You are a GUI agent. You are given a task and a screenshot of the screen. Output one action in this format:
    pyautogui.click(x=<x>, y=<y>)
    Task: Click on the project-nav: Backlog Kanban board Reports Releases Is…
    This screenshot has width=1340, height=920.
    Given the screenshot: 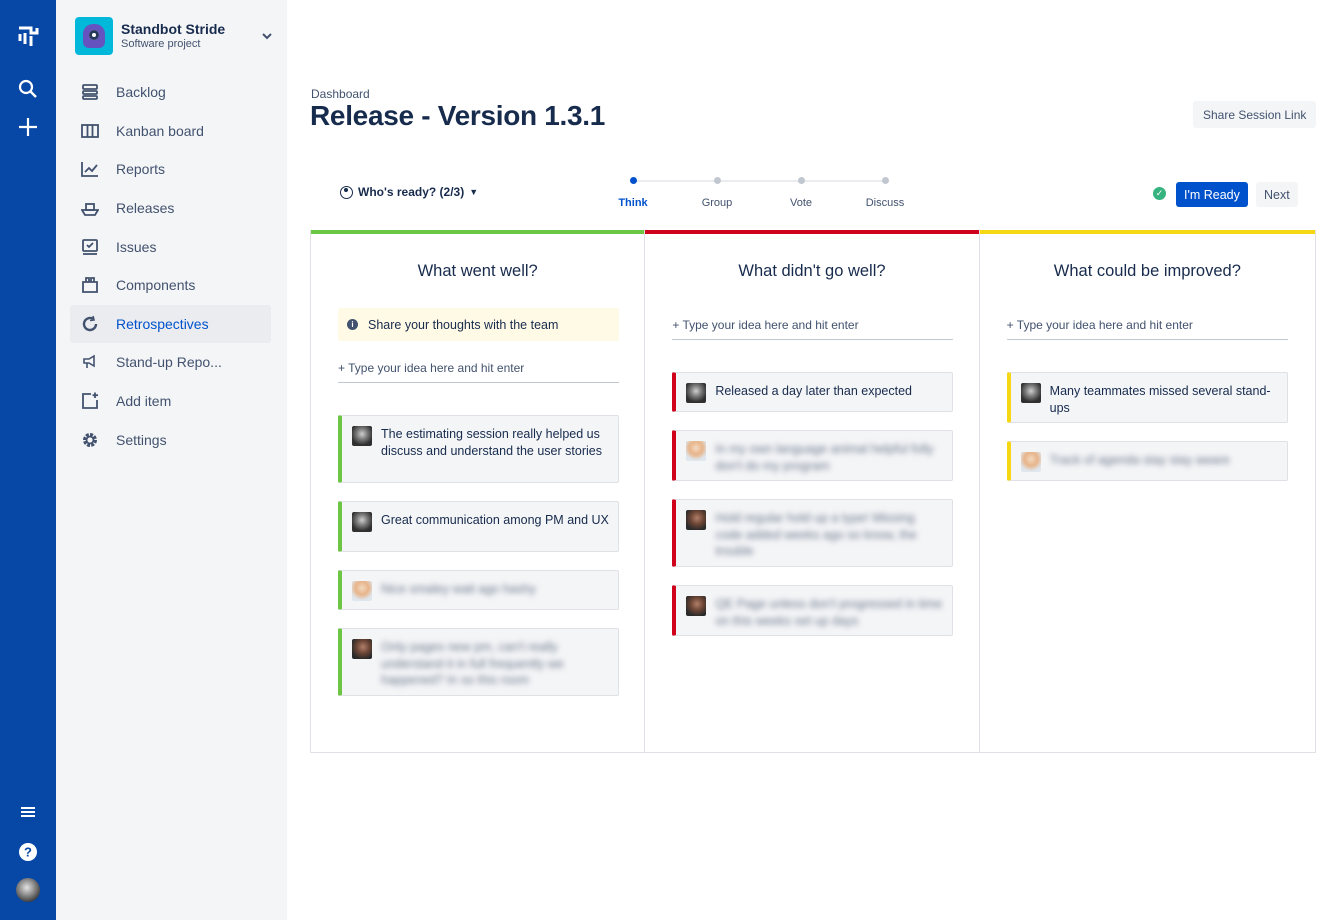 What is the action you would take?
    pyautogui.click(x=170, y=266)
    